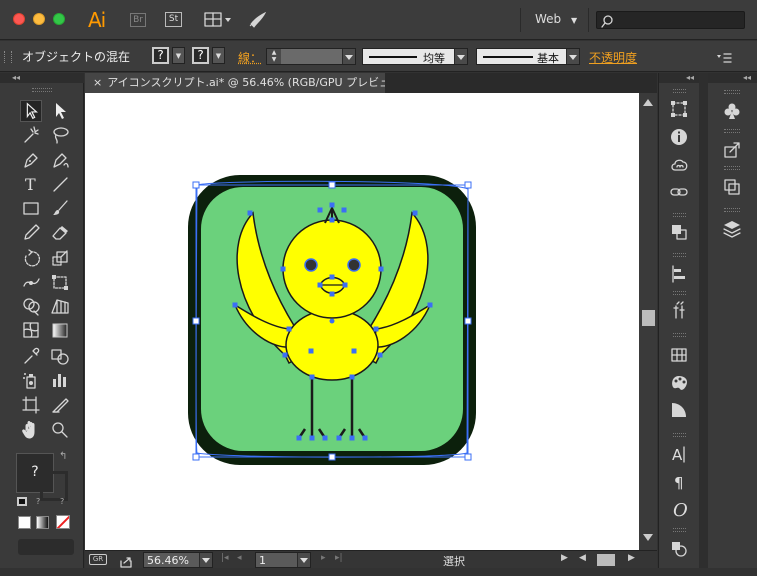 Image resolution: width=757 pixels, height=576 pixels. What do you see at coordinates (679, 383) in the screenshot?
I see `graphic-styles-icon` at bounding box center [679, 383].